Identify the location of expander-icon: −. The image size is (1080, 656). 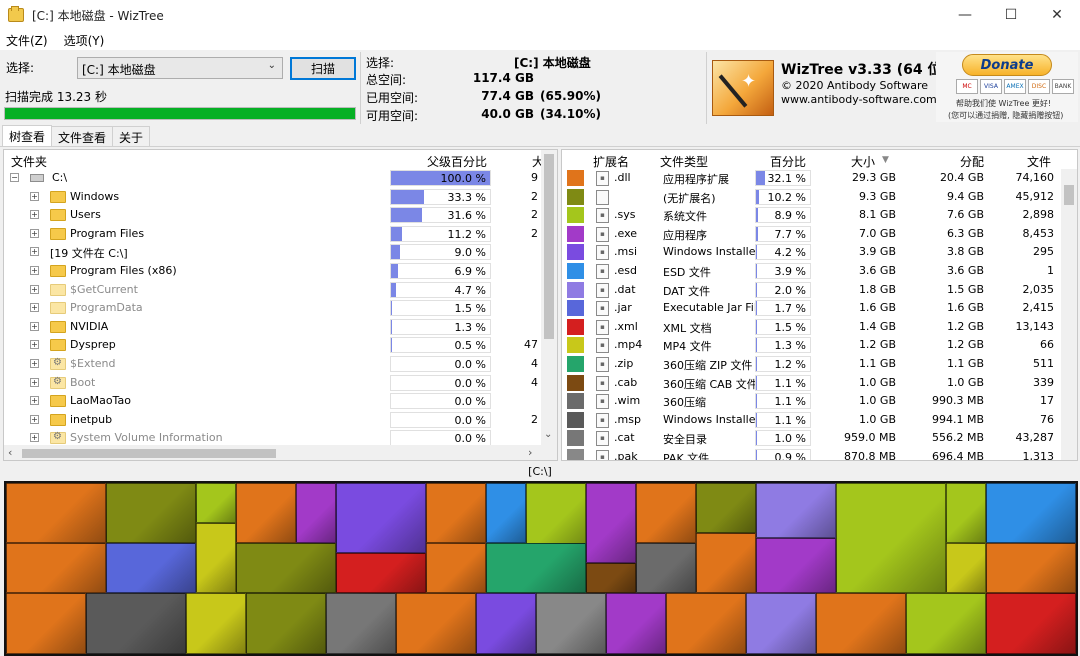
(14, 177).